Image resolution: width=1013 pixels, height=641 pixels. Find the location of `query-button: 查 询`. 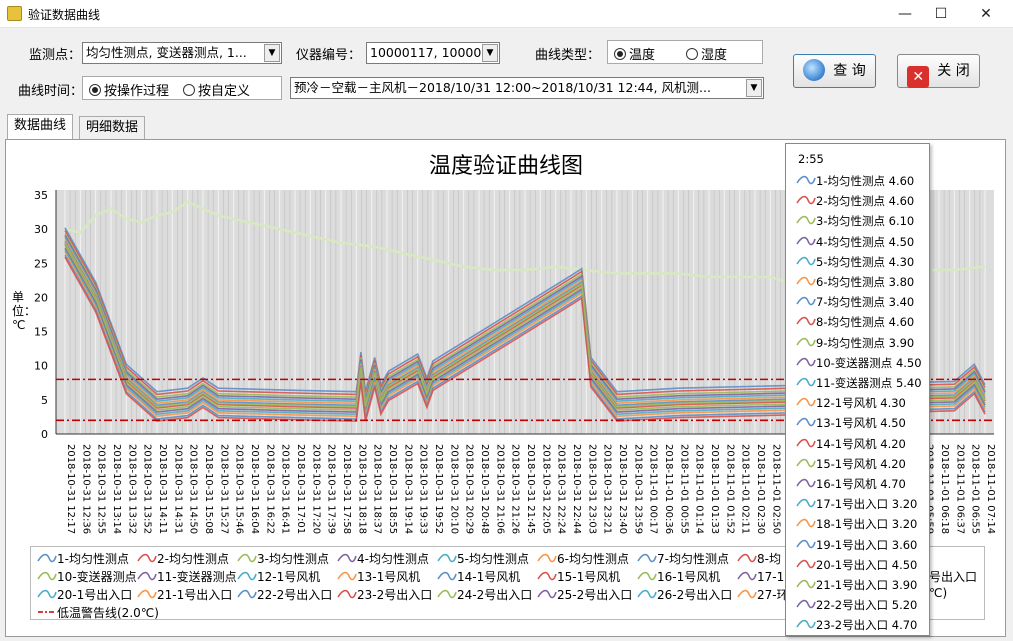

query-button: 查 询 is located at coordinates (834, 71).